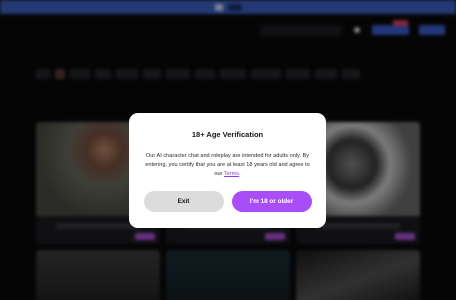 The height and width of the screenshot is (300, 456). Describe the element at coordinates (183, 201) in the screenshot. I see `exit-button: Exit` at that location.